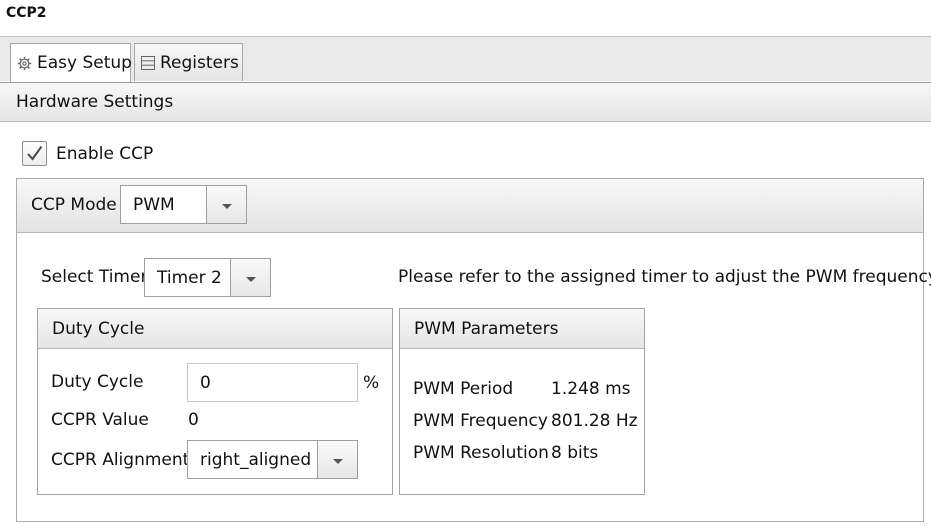  I want to click on checkmark-icon, so click(34, 153).